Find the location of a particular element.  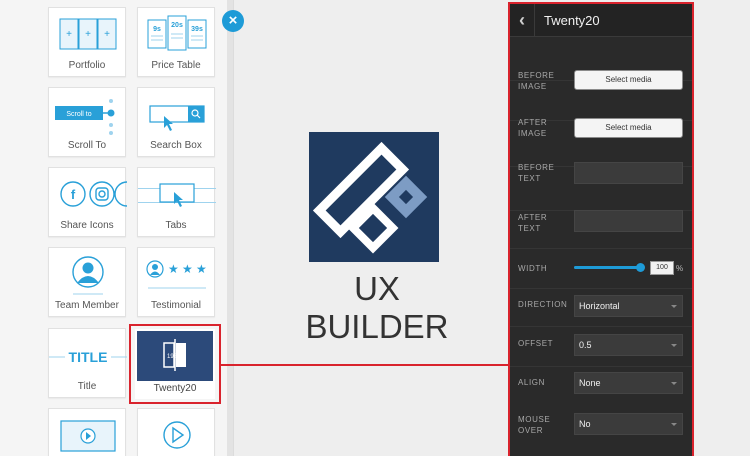

video-icon is located at coordinates (88, 436).